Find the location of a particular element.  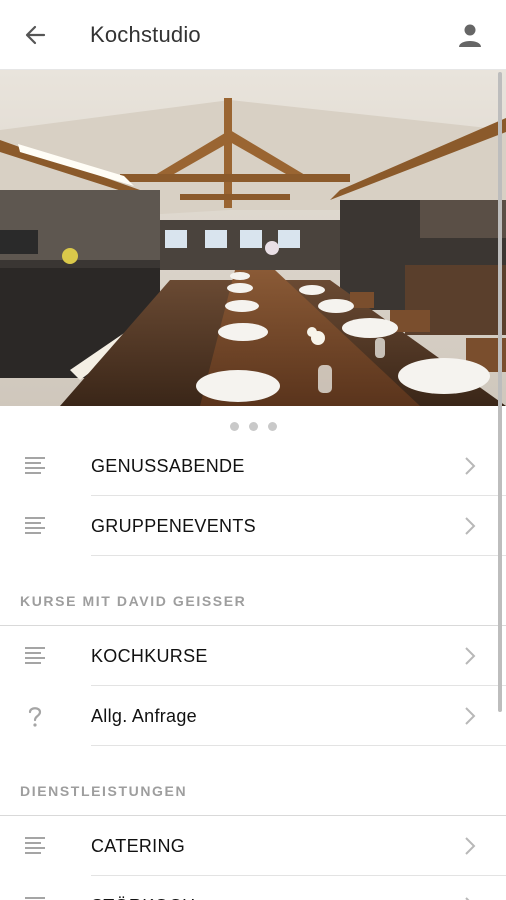

menu-item-label: STÖRKOCH is located at coordinates (143, 888).